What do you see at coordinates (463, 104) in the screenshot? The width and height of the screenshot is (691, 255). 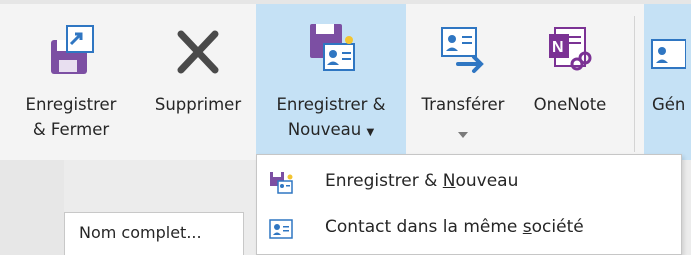 I see `forward-label: Transférer` at bounding box center [463, 104].